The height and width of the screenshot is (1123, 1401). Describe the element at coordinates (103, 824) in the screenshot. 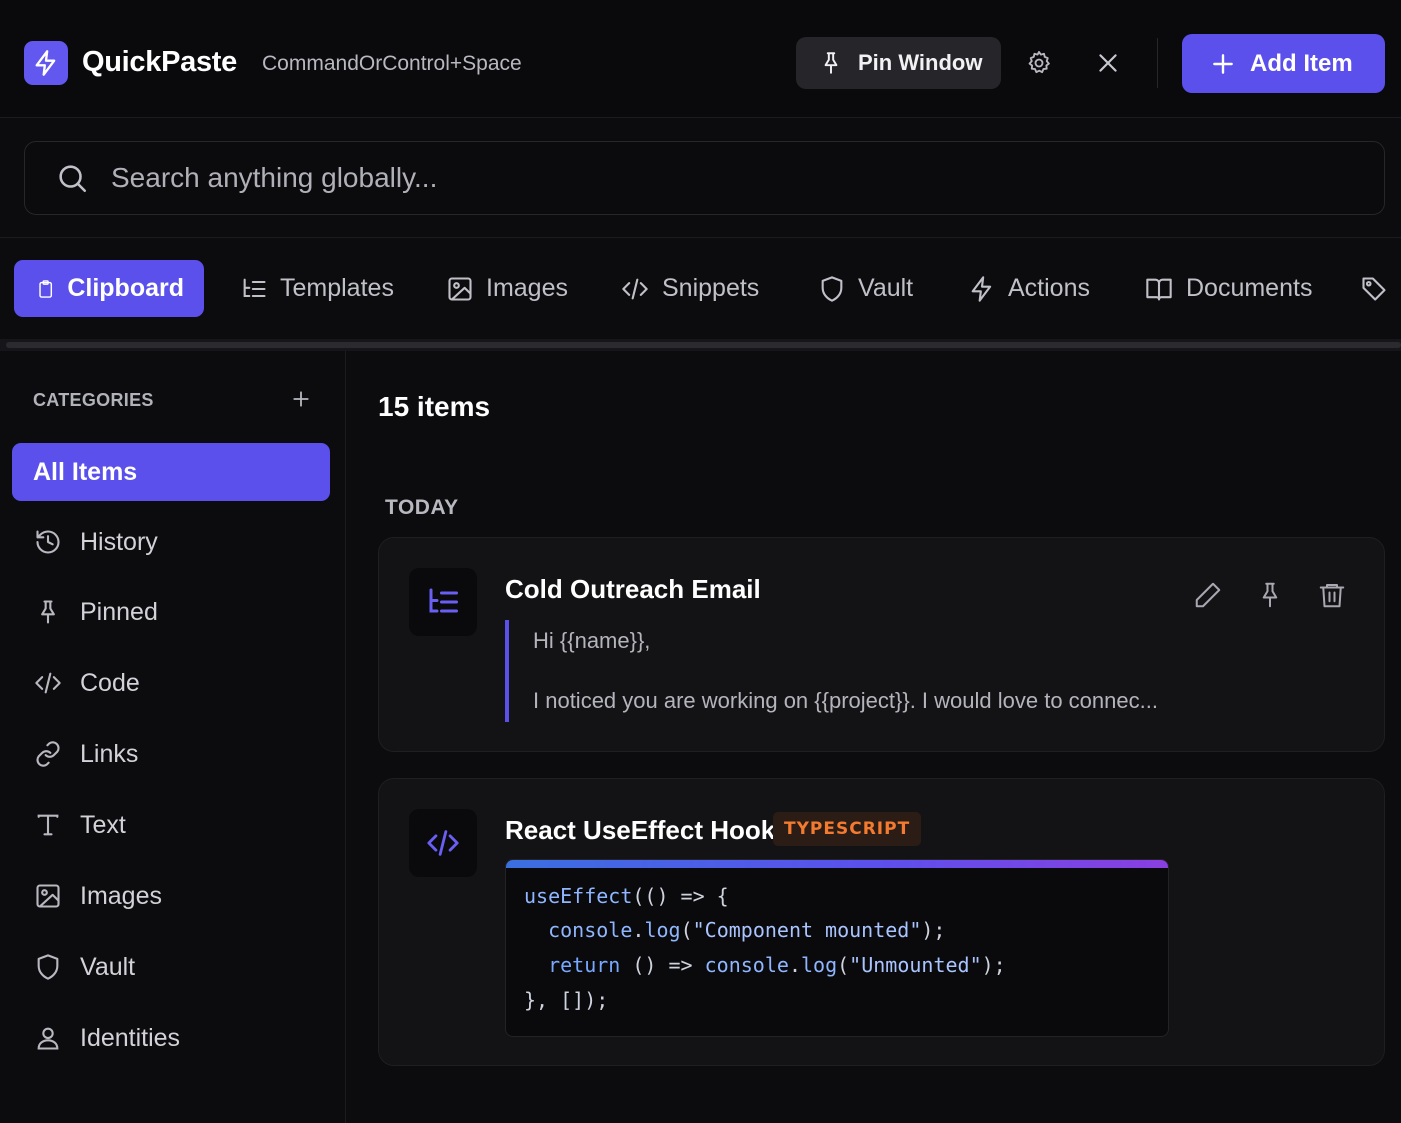

I see `sidebar-item-label: Text` at that location.